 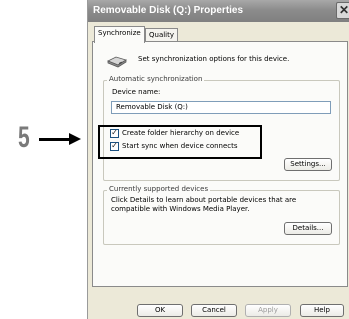 What do you see at coordinates (55, 139) in the screenshot?
I see `callout-arrow-shaft` at bounding box center [55, 139].